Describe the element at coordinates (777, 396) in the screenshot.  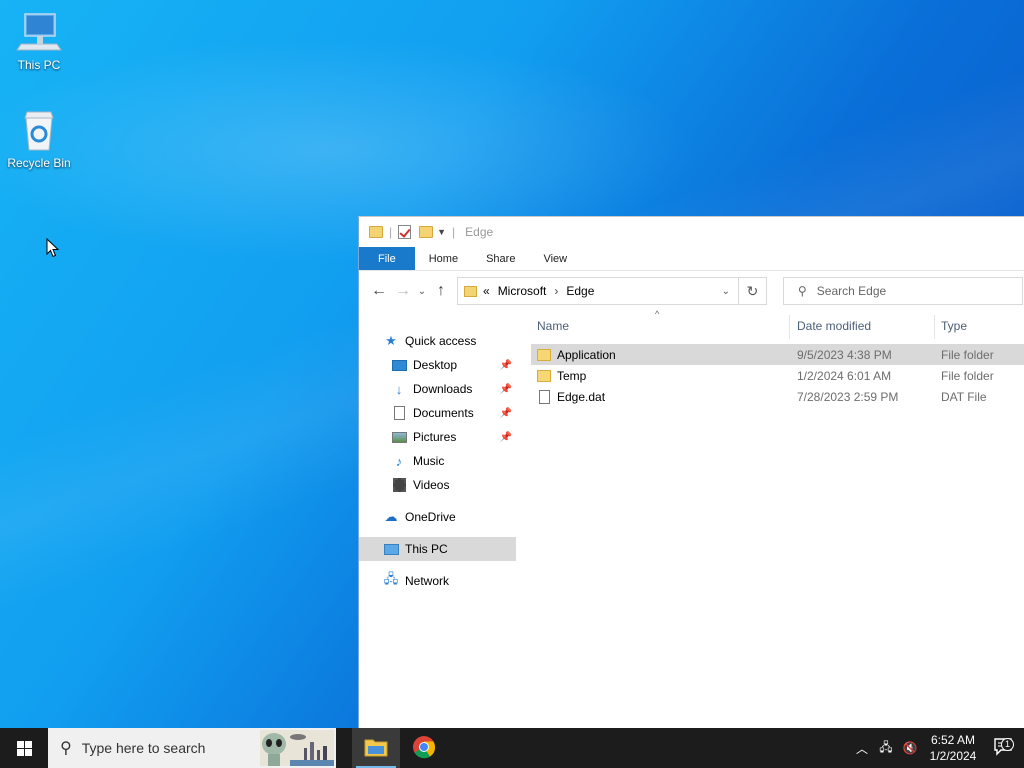
I see `file-row-edge-dat: Edge.dat 7/28/2023 2:59 PM DAT File` at that location.